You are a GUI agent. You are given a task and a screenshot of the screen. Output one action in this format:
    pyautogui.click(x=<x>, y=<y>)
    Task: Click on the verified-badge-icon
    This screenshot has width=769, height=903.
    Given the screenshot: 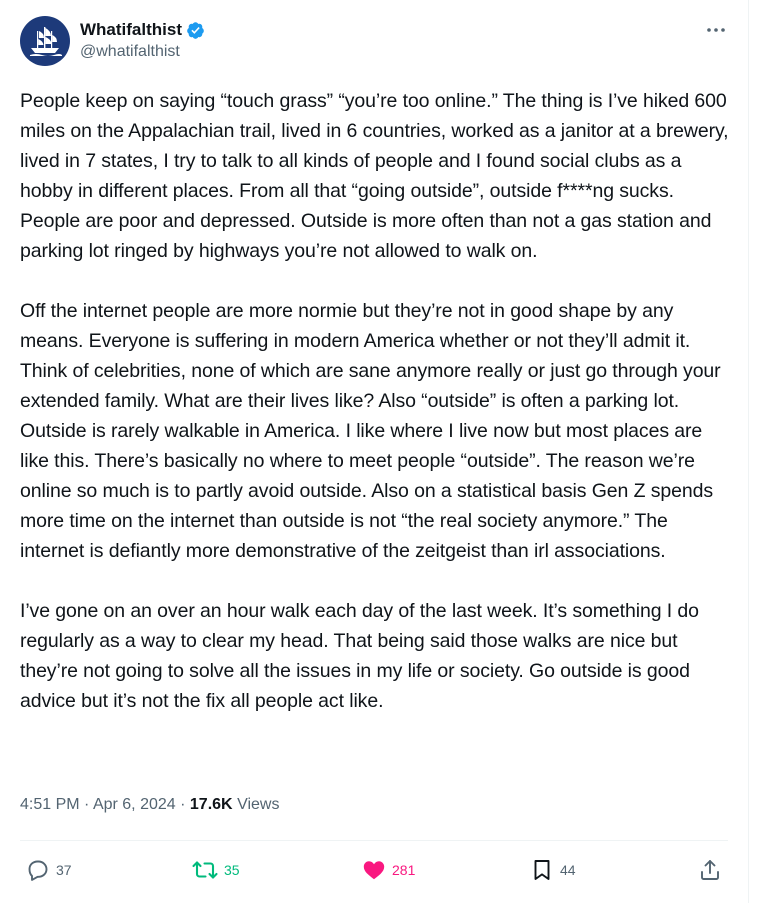 What is the action you would take?
    pyautogui.click(x=195, y=30)
    